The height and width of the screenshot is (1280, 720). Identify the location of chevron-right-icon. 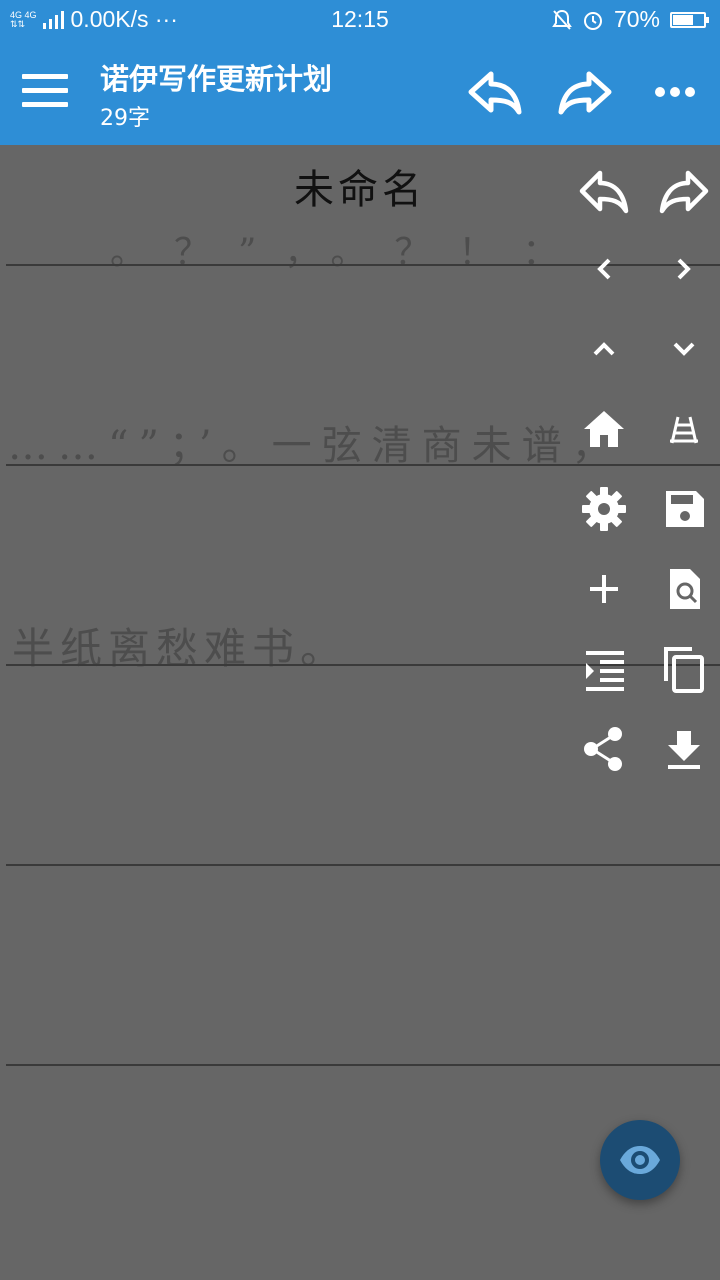
(684, 269).